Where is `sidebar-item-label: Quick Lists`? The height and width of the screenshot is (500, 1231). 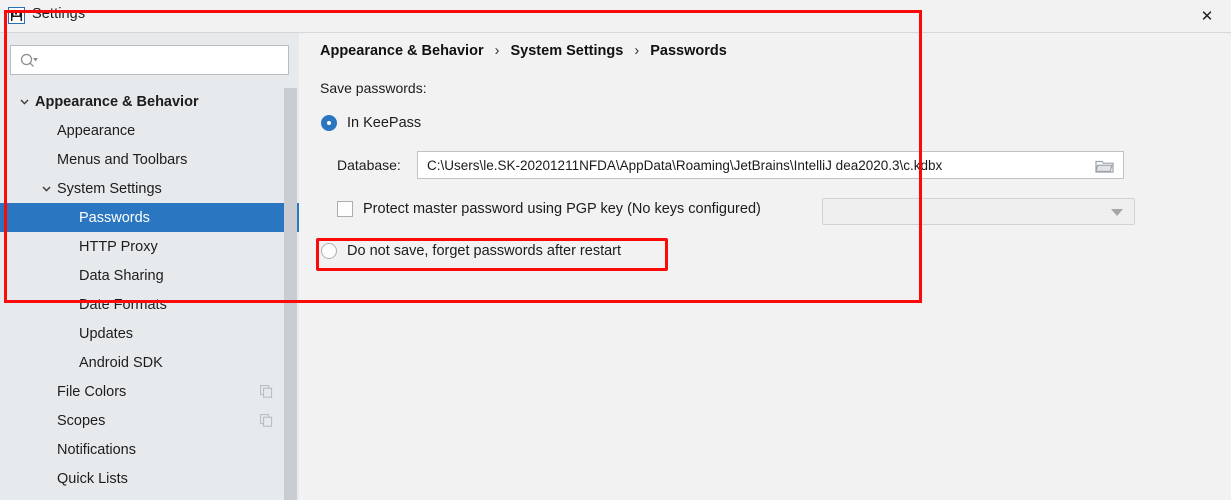 sidebar-item-label: Quick Lists is located at coordinates (92, 478).